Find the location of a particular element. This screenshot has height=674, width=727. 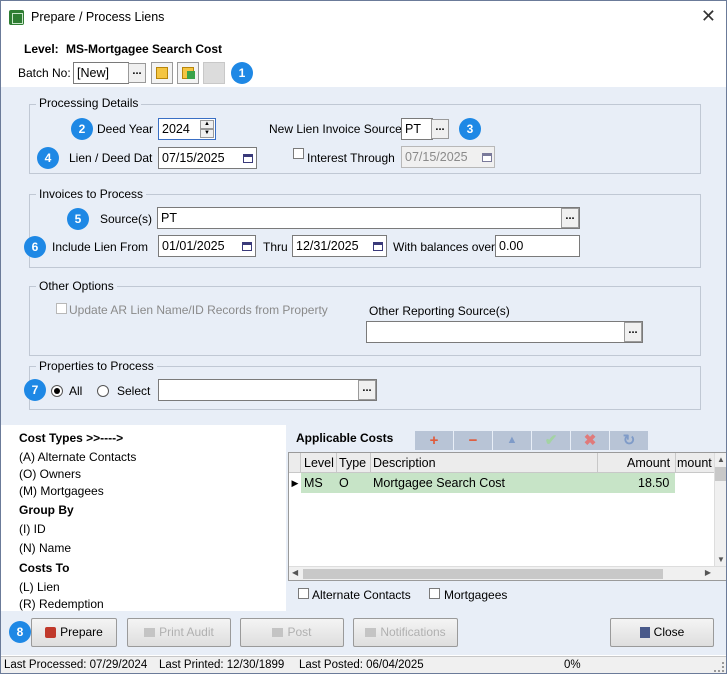

prepare-label: Prepare is located at coordinates (81, 632).